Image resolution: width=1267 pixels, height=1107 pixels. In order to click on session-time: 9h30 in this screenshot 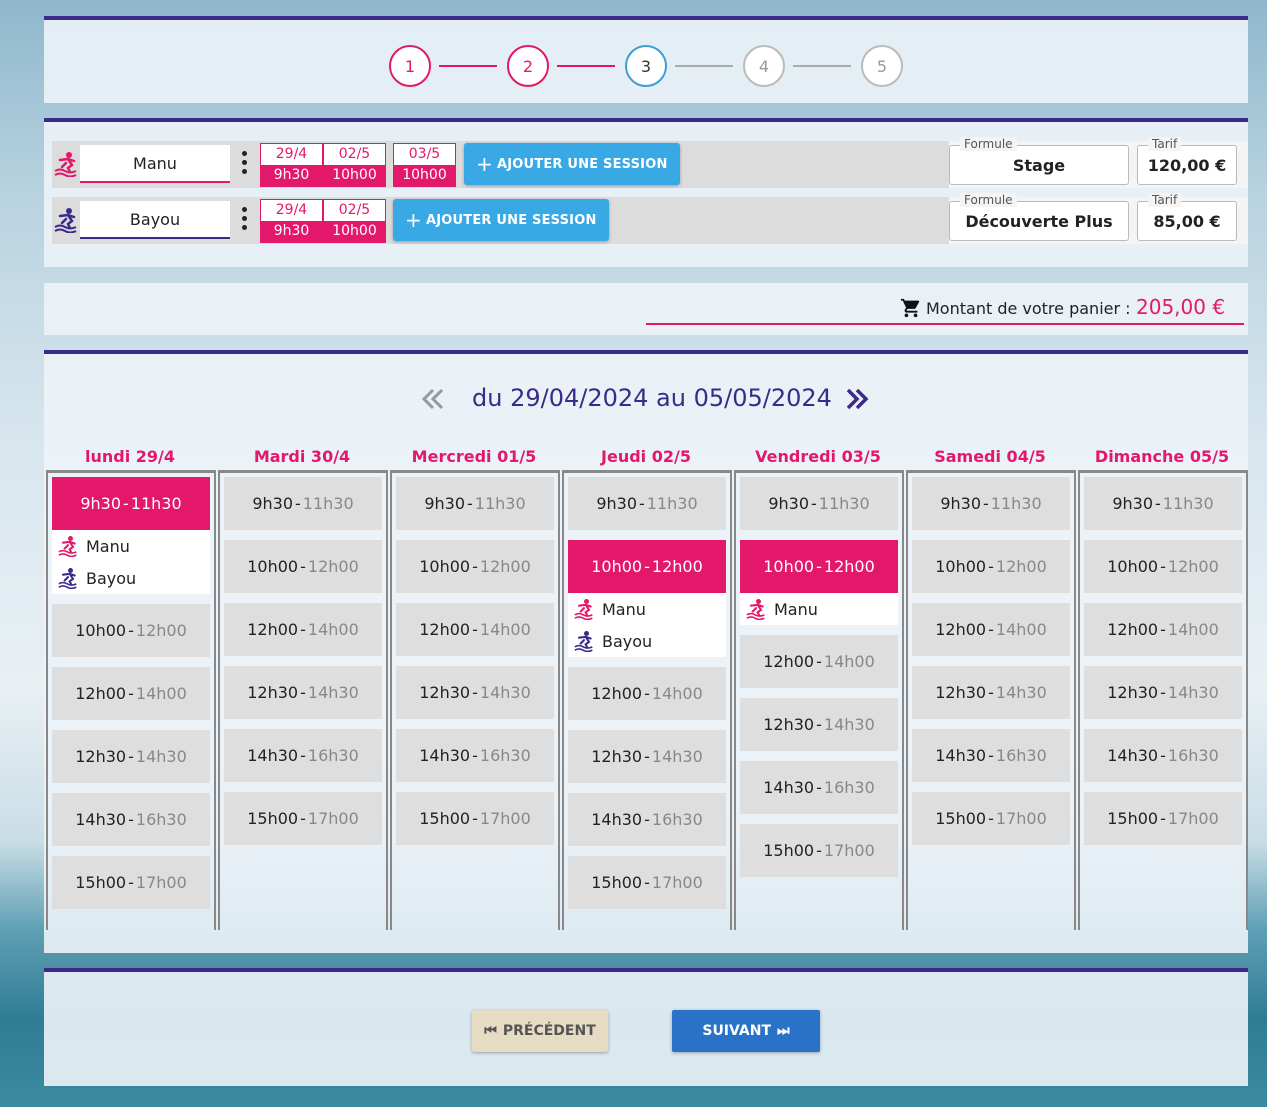, I will do `click(291, 175)`.